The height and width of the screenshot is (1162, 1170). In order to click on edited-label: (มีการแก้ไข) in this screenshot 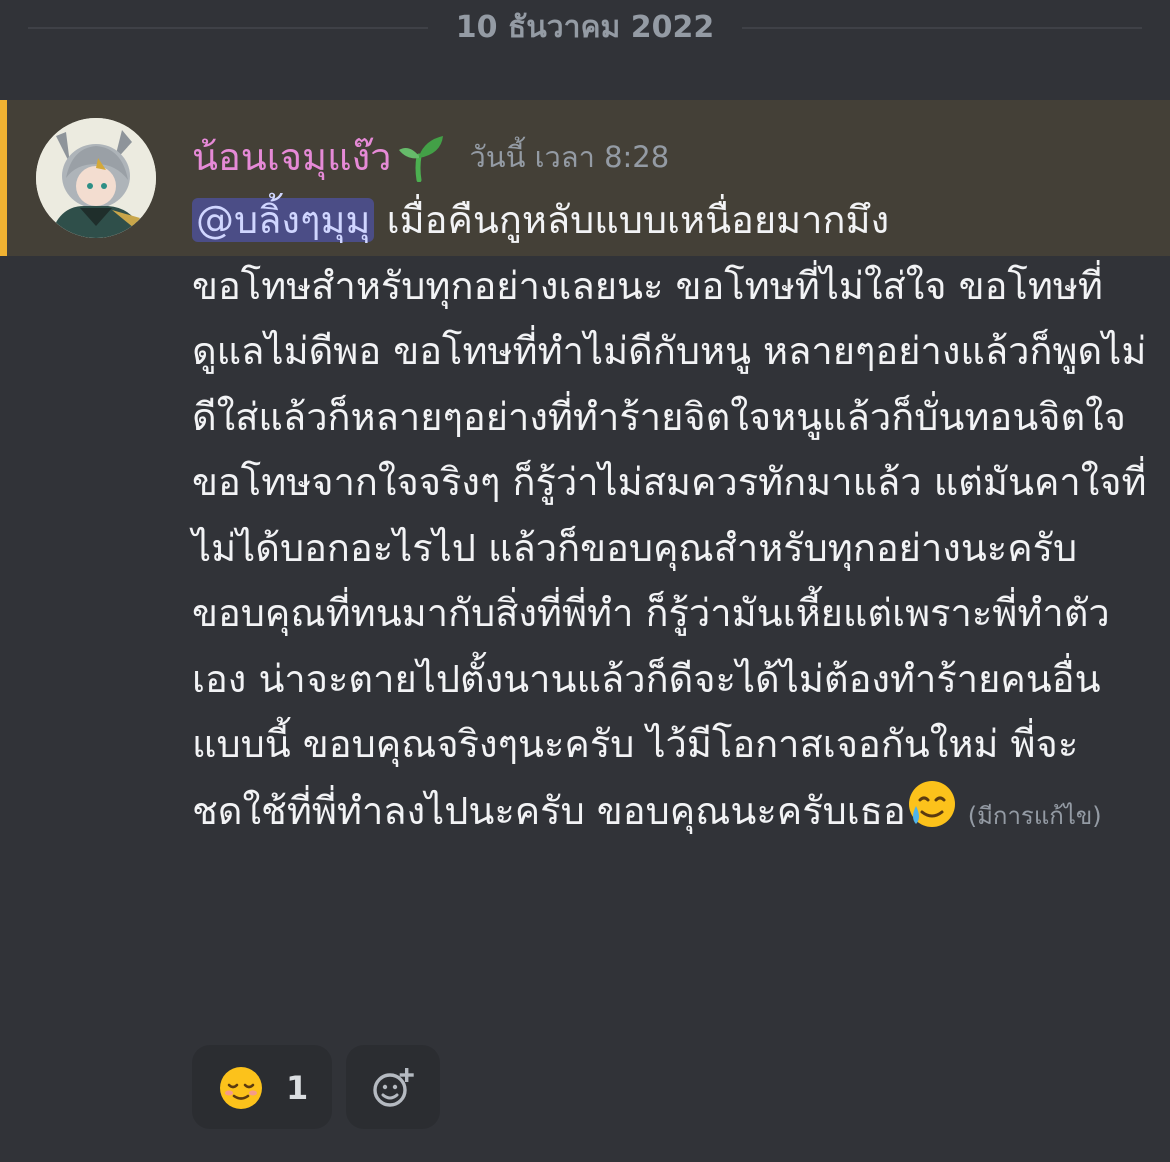, I will do `click(1034, 815)`.